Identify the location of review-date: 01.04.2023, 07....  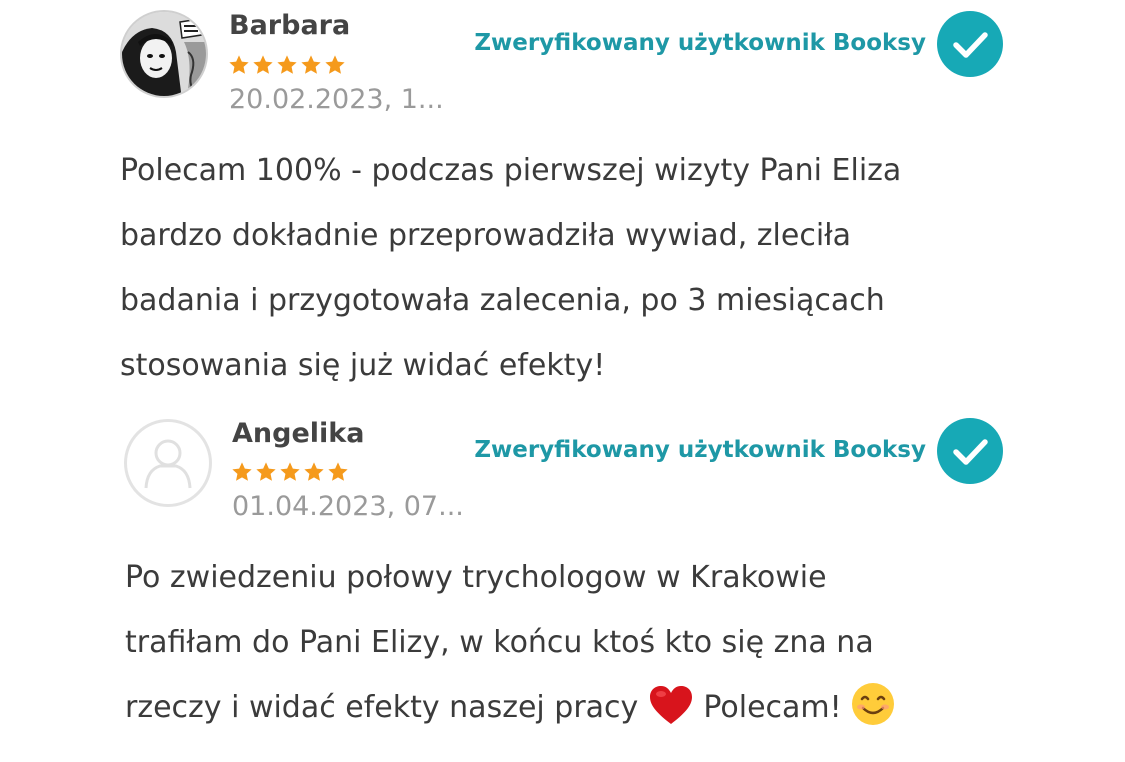
(348, 506).